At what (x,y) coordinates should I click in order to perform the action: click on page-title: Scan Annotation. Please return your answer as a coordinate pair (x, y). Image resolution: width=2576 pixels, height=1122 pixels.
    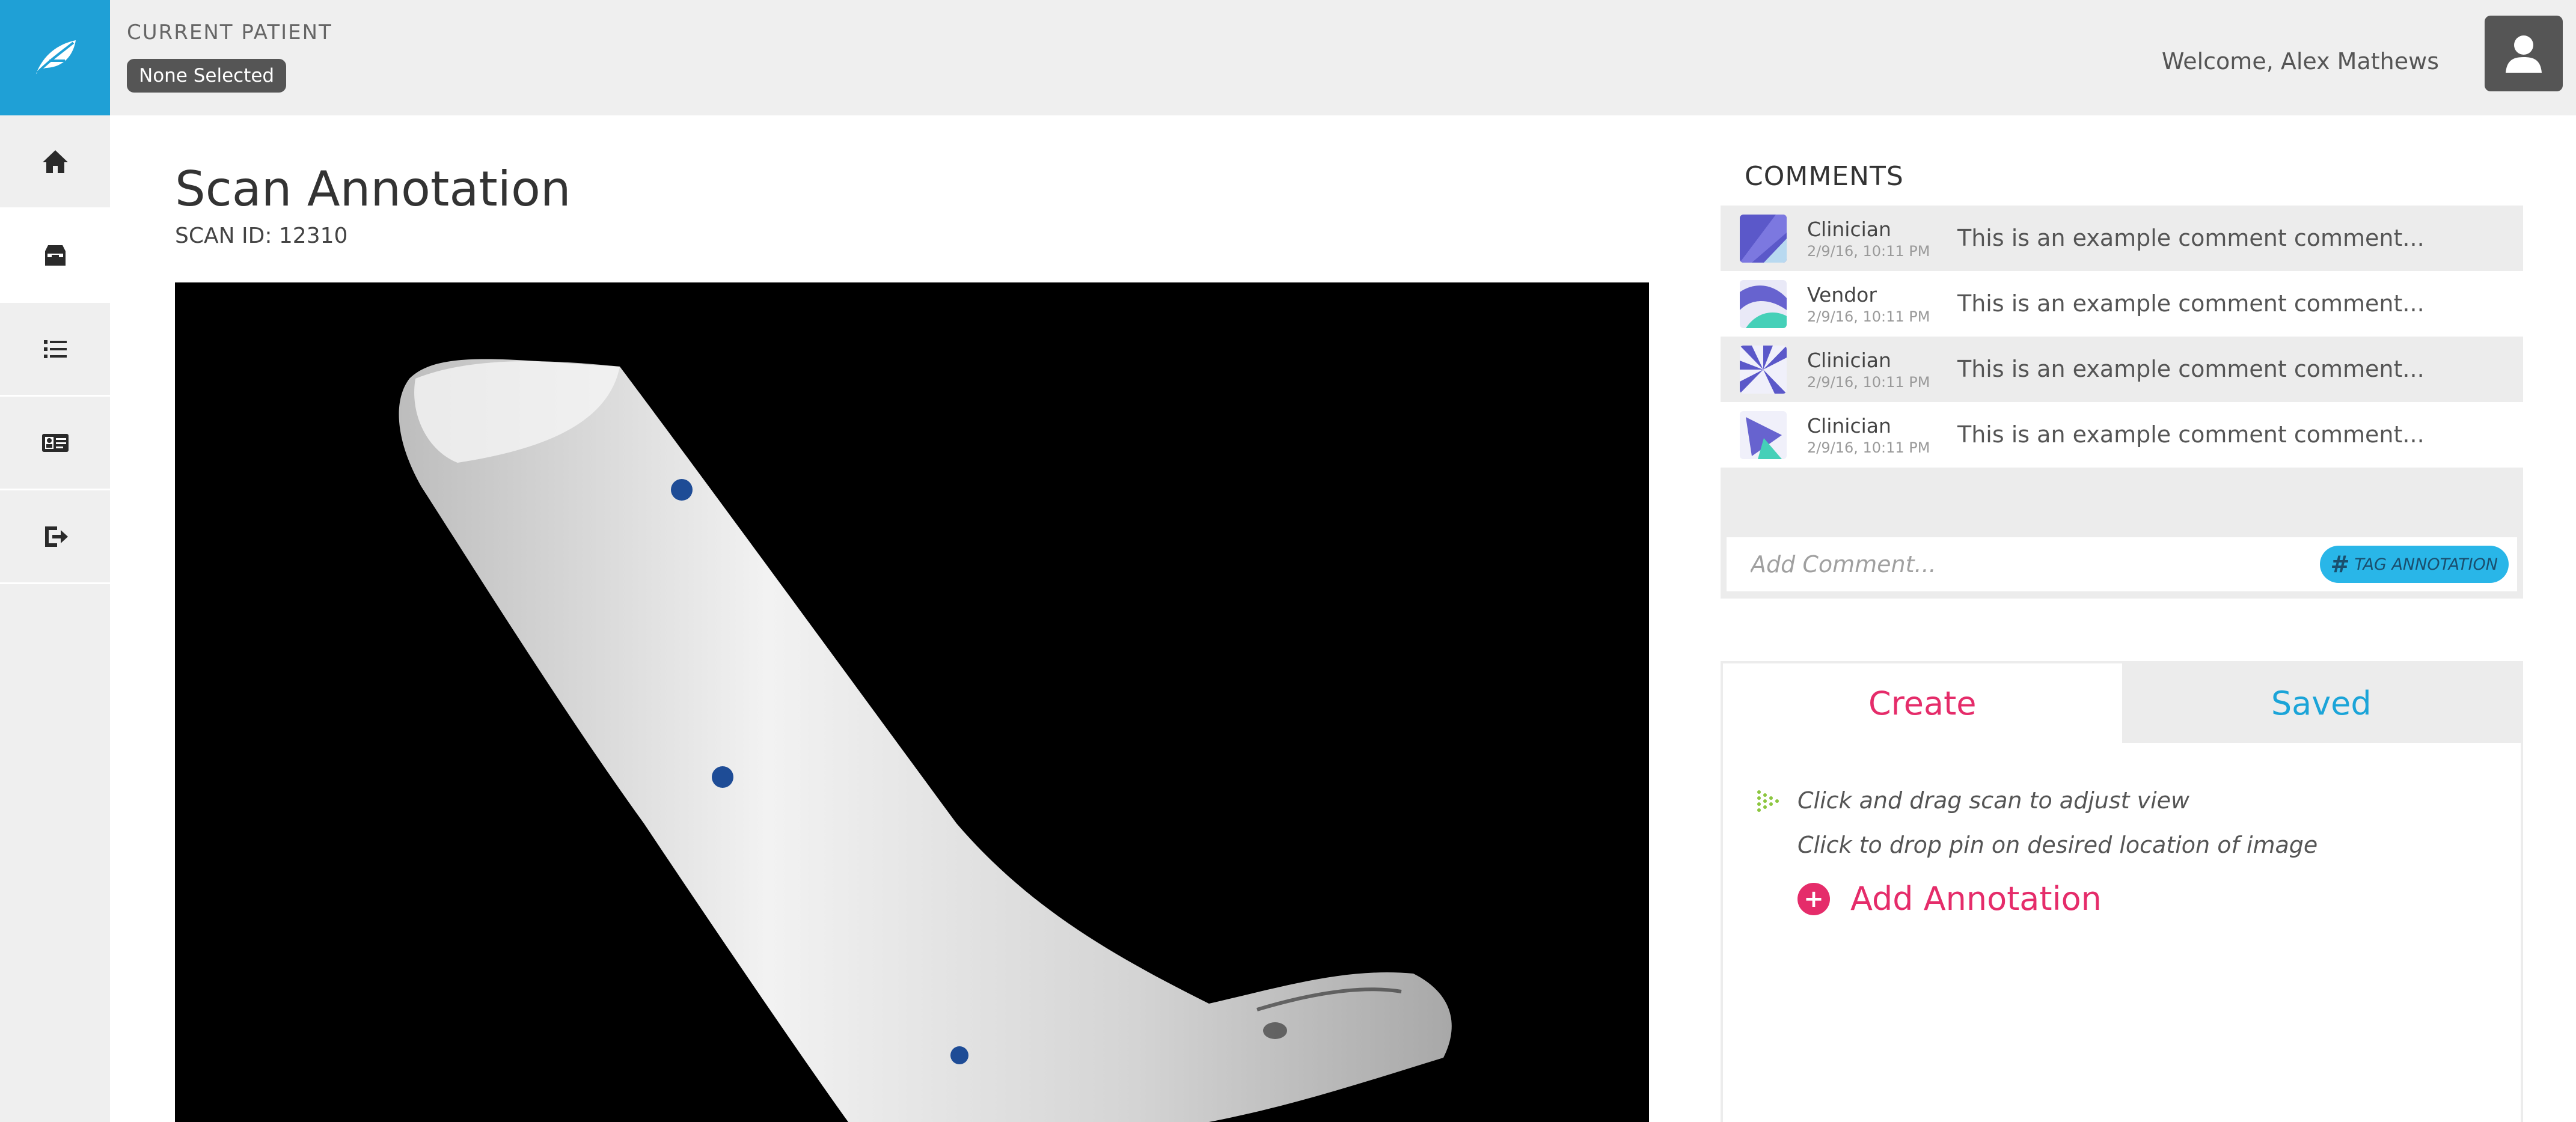
    Looking at the image, I should click on (373, 189).